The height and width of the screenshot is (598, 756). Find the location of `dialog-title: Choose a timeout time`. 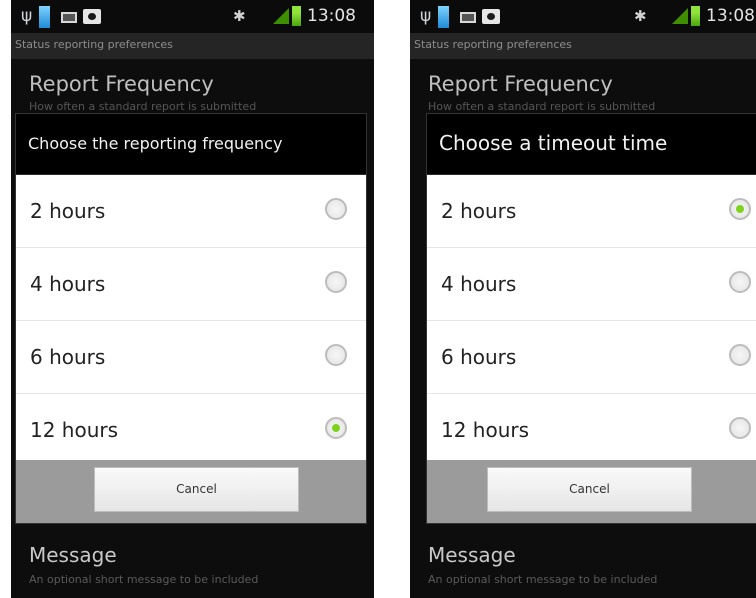

dialog-title: Choose a timeout time is located at coordinates (553, 143).